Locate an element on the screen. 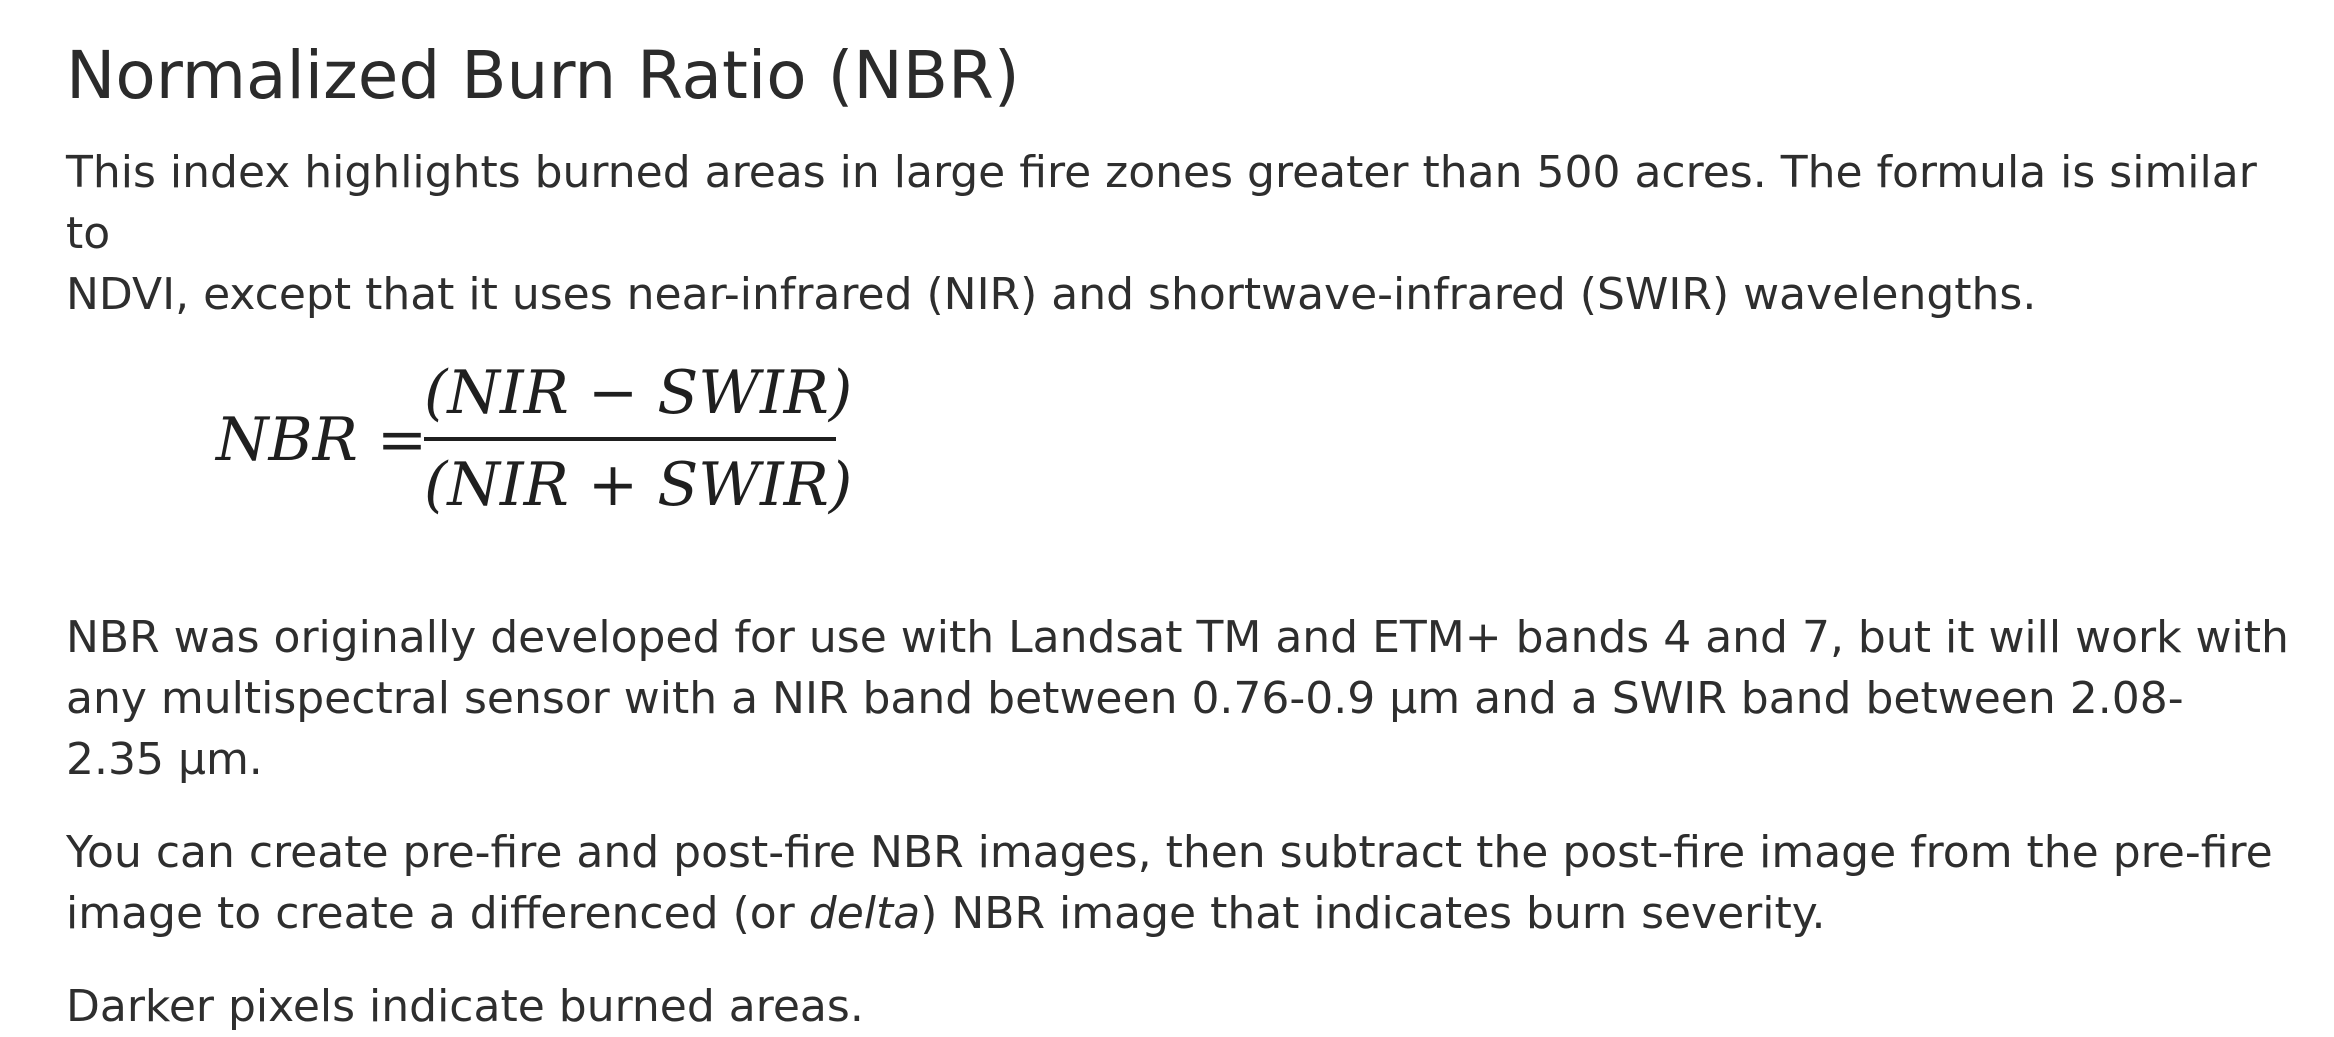  delta-line-2-before: image to create a differenced (or is located at coordinates (437, 913).